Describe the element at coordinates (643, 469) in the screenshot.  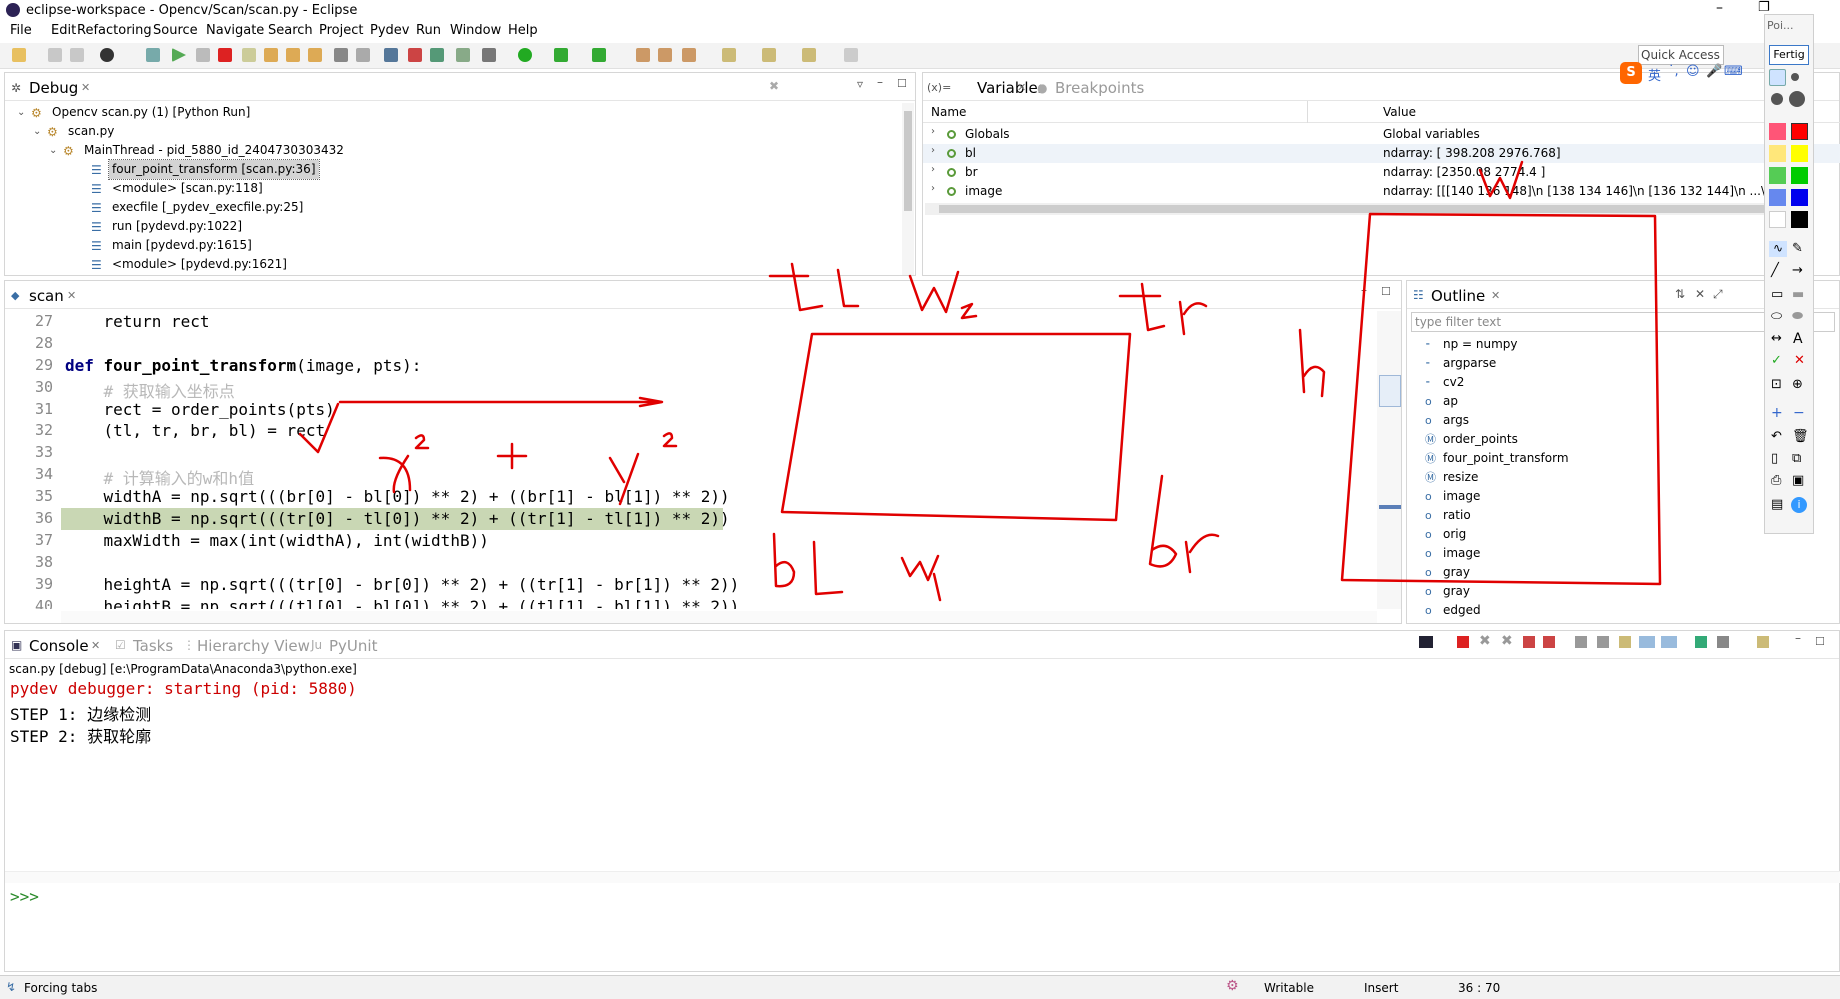
I see `y-label` at that location.